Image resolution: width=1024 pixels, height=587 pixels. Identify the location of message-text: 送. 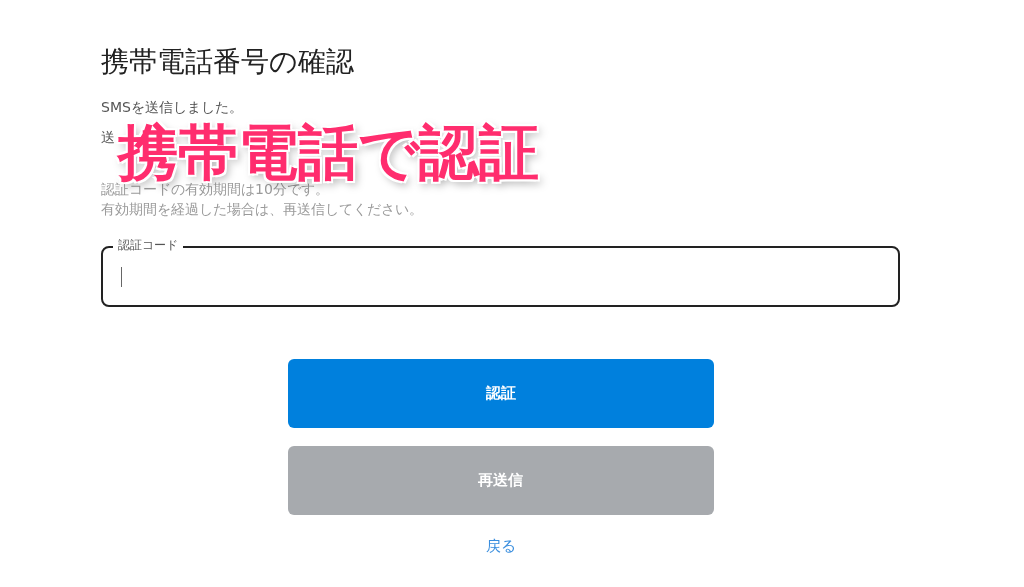
(108, 137).